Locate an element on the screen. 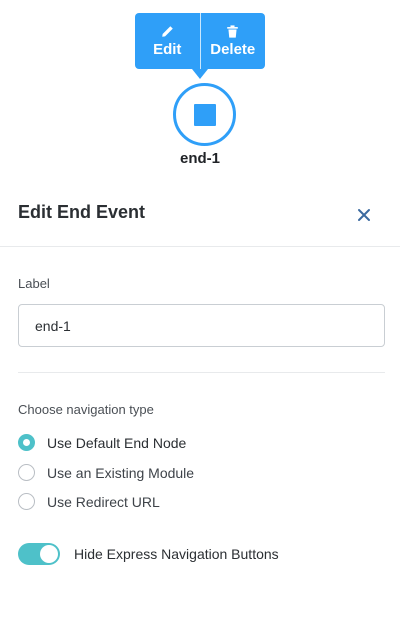 The image size is (400, 628). edit-button: Edit is located at coordinates (167, 41).